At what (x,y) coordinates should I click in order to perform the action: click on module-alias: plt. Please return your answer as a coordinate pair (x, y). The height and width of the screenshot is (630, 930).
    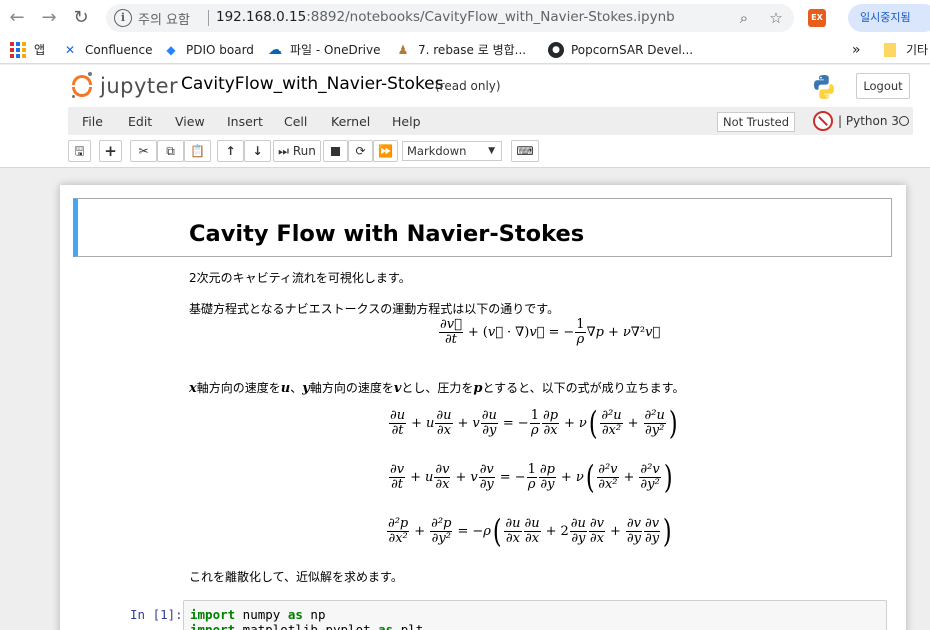
    Looking at the image, I should click on (408, 626).